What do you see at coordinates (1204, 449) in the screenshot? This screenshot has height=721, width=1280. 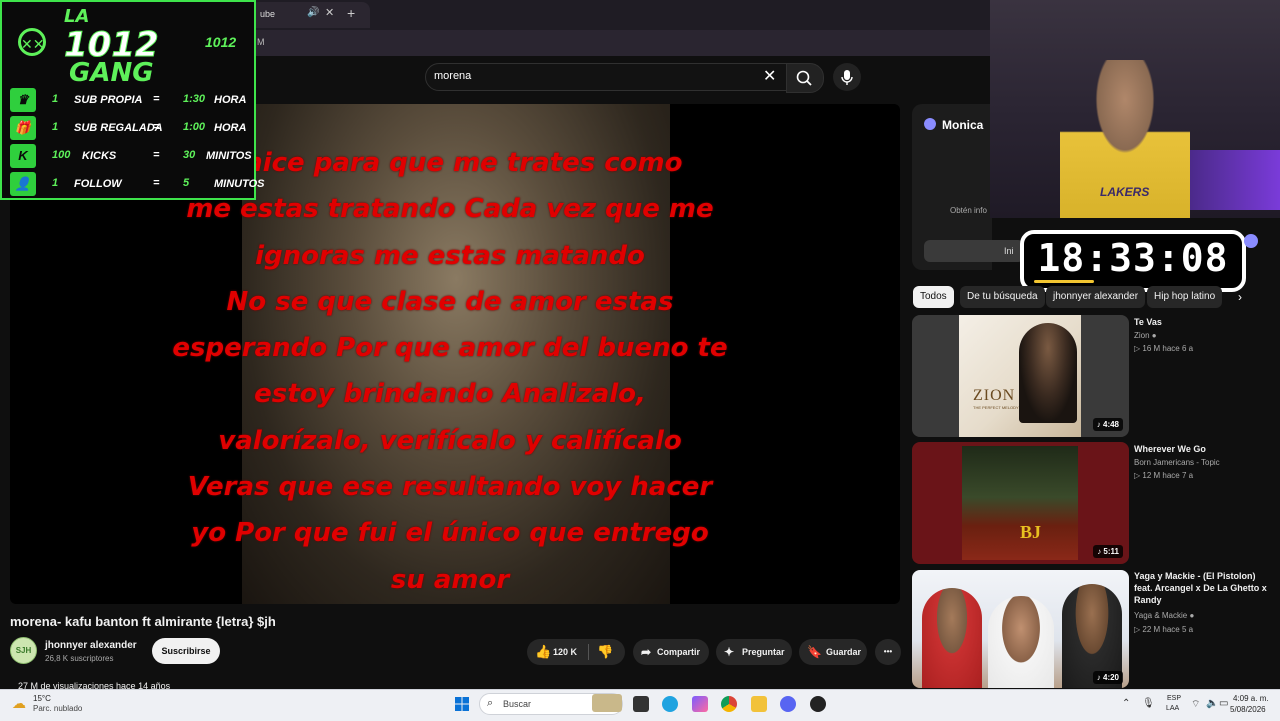 I see `recommendation-title: Wherever We Go` at bounding box center [1204, 449].